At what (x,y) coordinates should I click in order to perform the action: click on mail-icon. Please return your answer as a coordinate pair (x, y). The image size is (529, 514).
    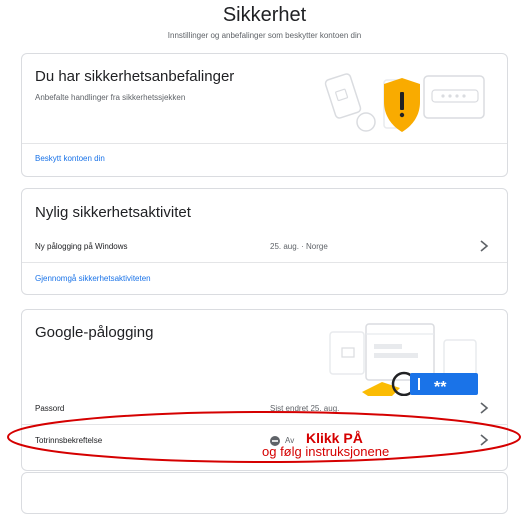
    Looking at the image, I should click on (348, 352).